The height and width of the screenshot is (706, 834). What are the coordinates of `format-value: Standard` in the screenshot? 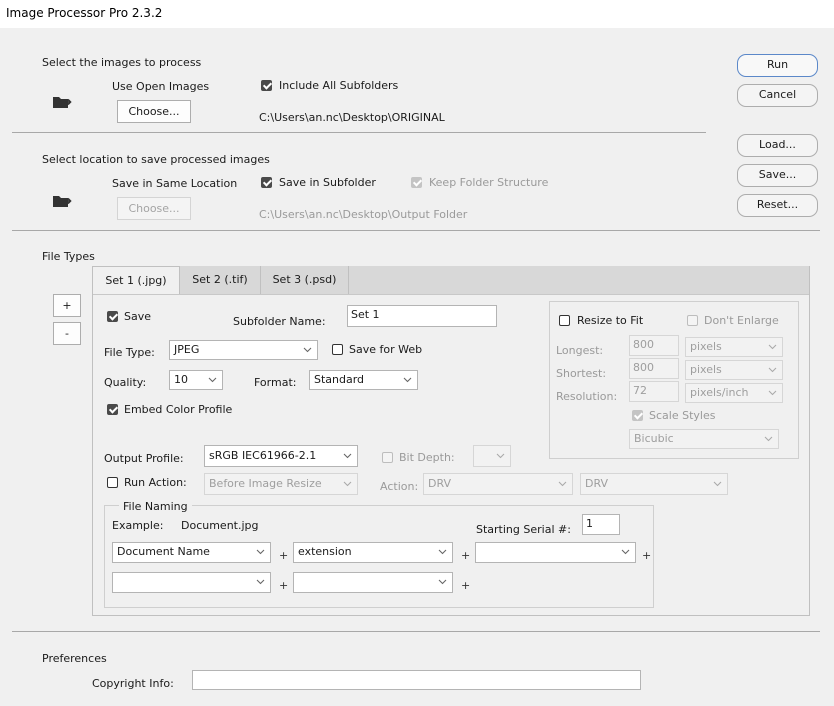 It's located at (339, 379).